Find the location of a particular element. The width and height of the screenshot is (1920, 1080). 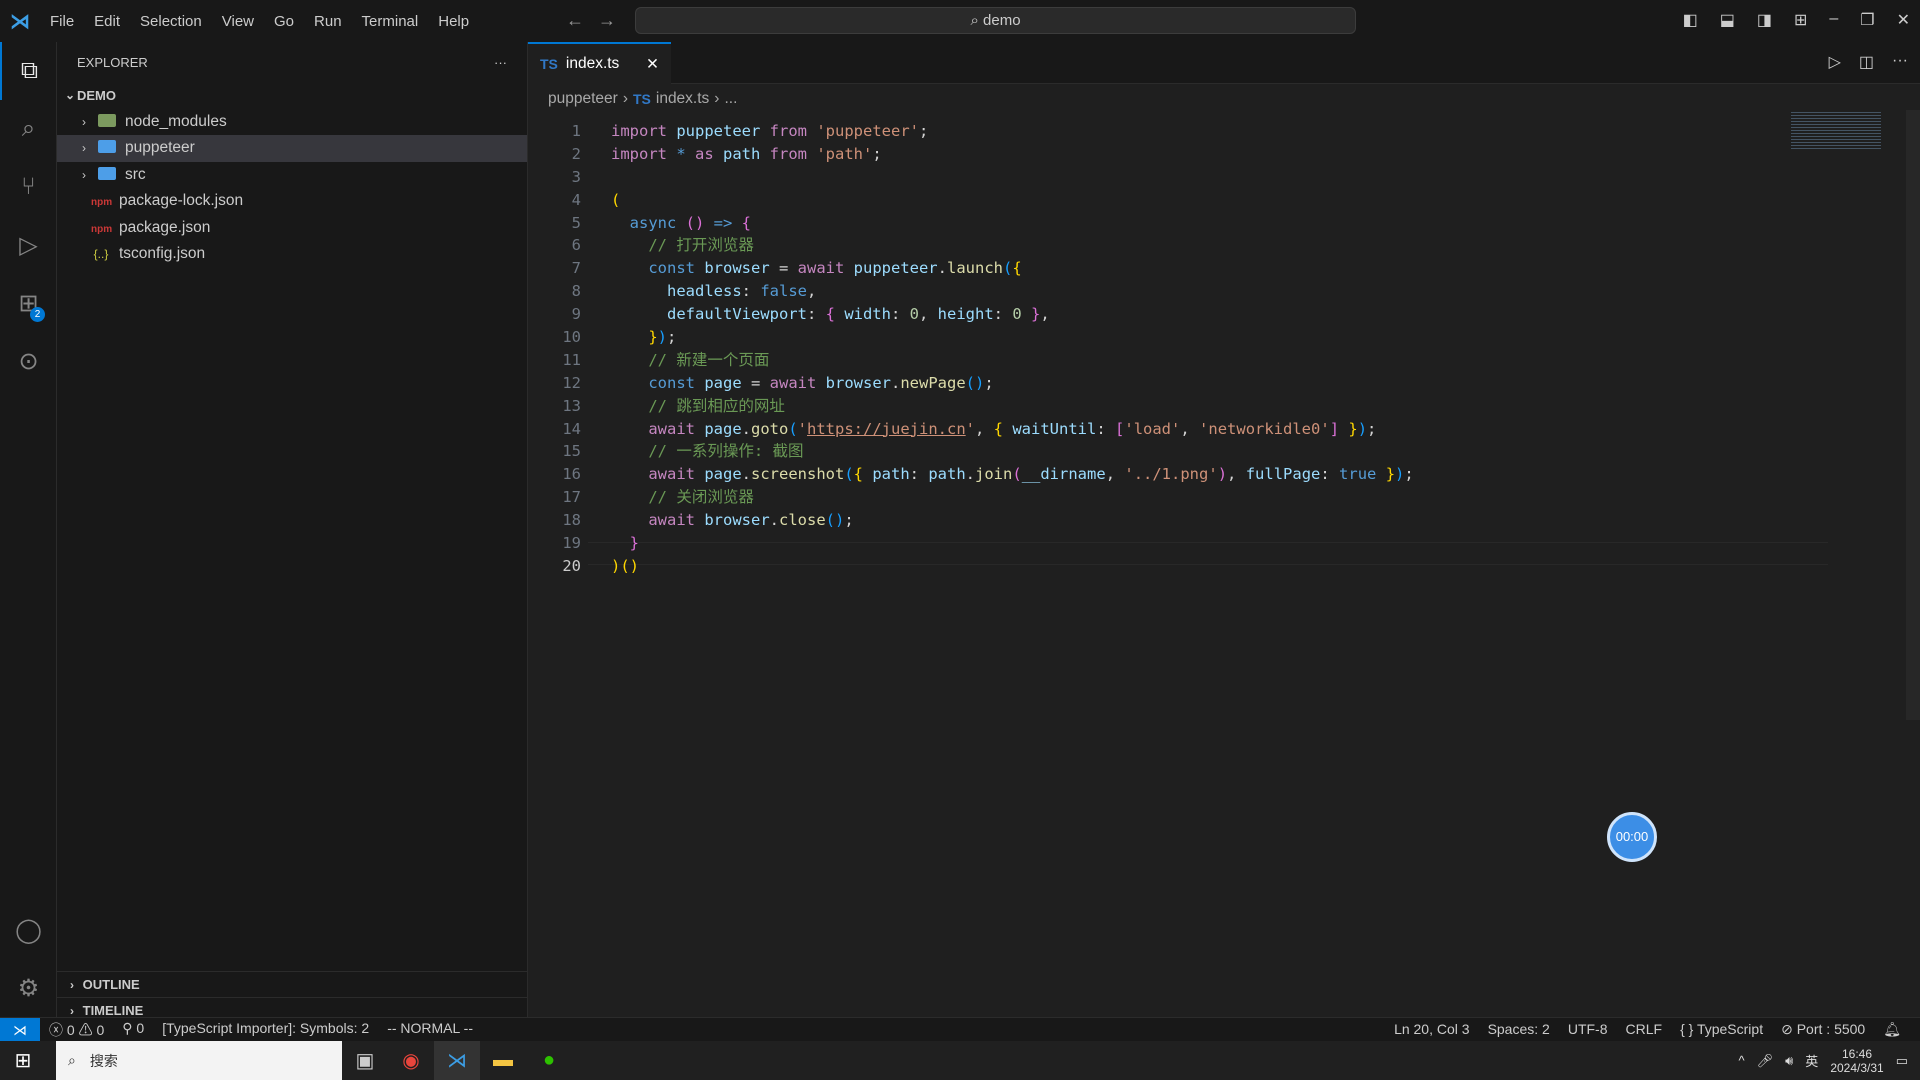

git-graph-icon: ⊙ is located at coordinates (28, 361).